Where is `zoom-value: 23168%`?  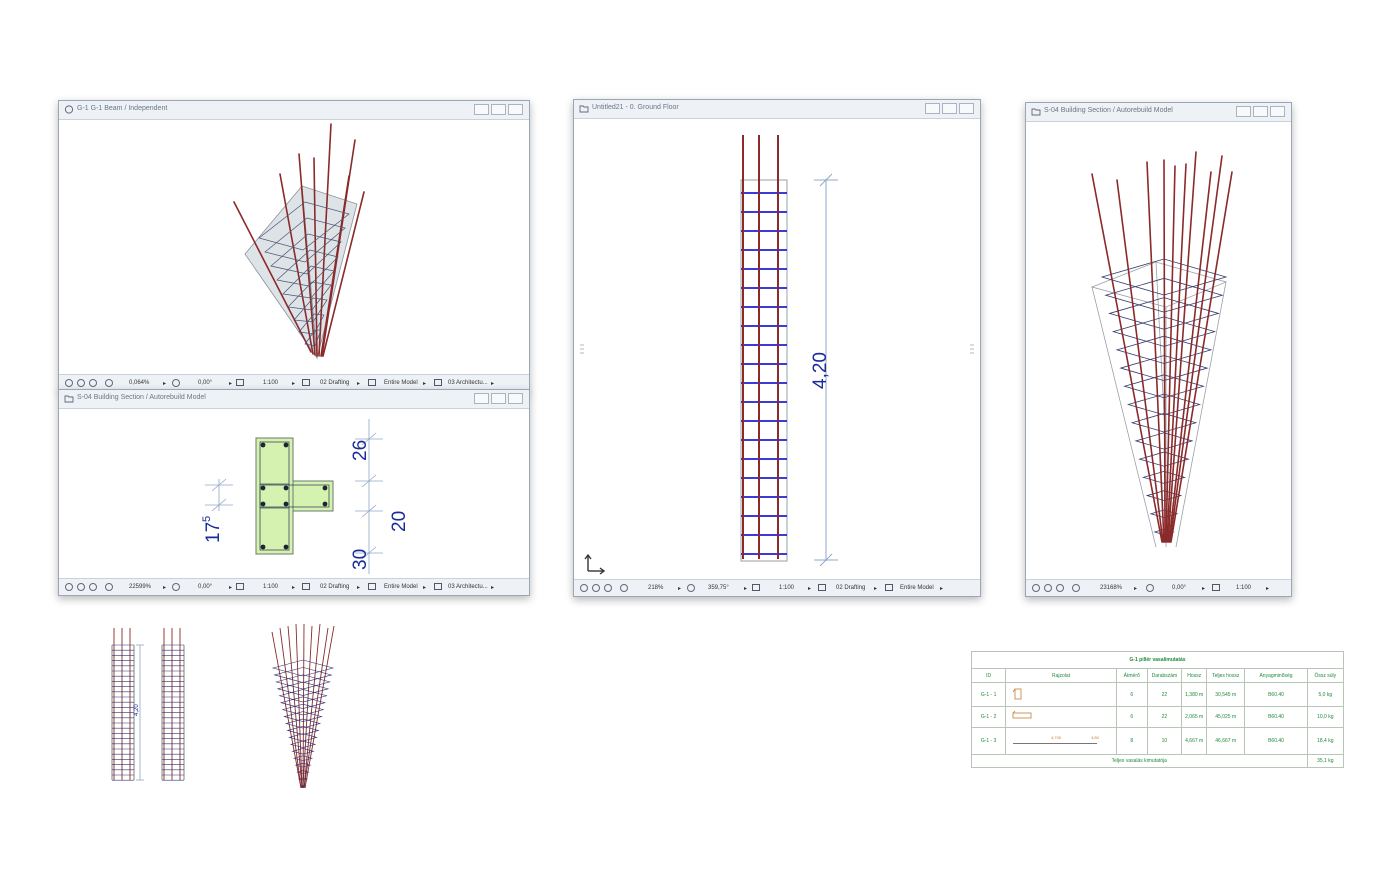
zoom-value: 23168% is located at coordinates (1111, 588).